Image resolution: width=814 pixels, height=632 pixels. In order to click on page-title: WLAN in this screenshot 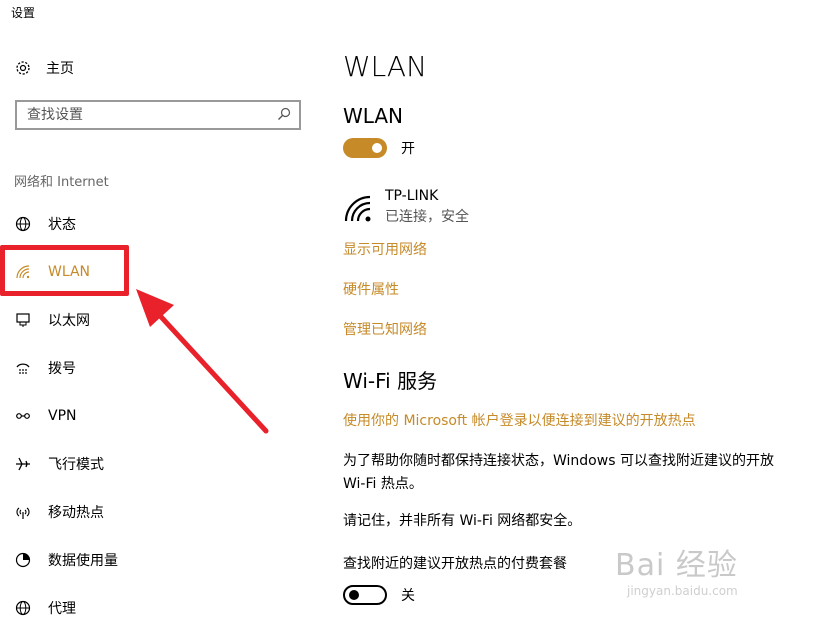, I will do `click(385, 66)`.